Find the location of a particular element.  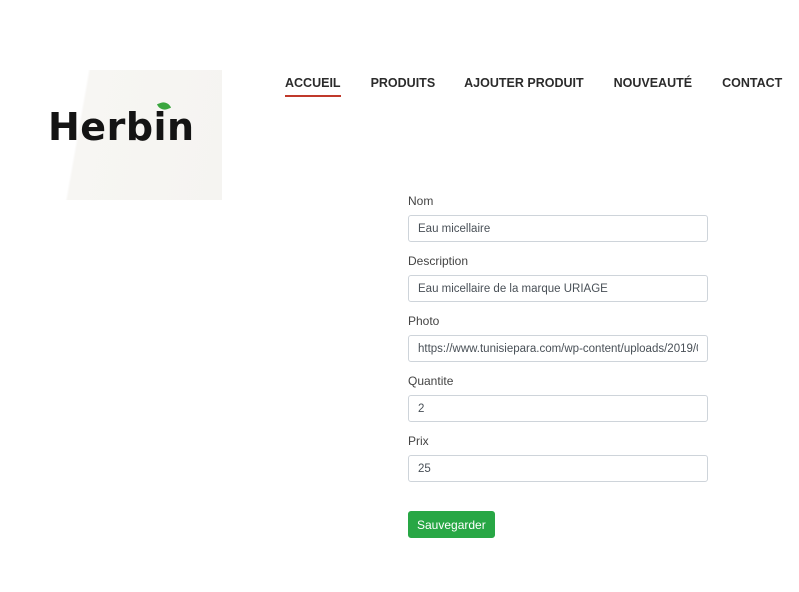

save-button: Sauvegarder is located at coordinates (451, 524).